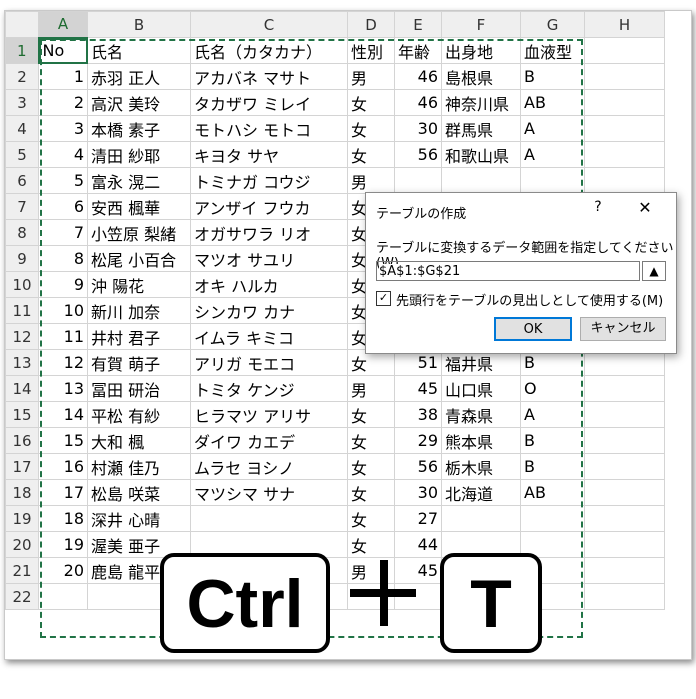  Describe the element at coordinates (481, 154) in the screenshot. I see `cell: 和歌山県` at that location.